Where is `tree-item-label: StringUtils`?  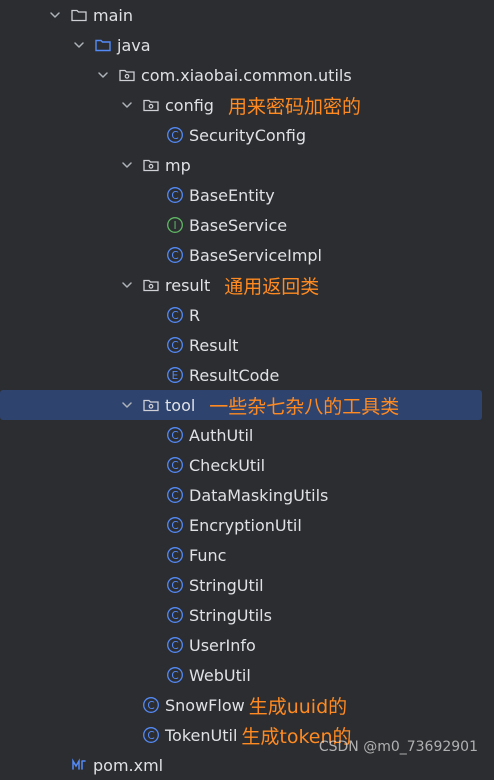 tree-item-label: StringUtils is located at coordinates (230, 615).